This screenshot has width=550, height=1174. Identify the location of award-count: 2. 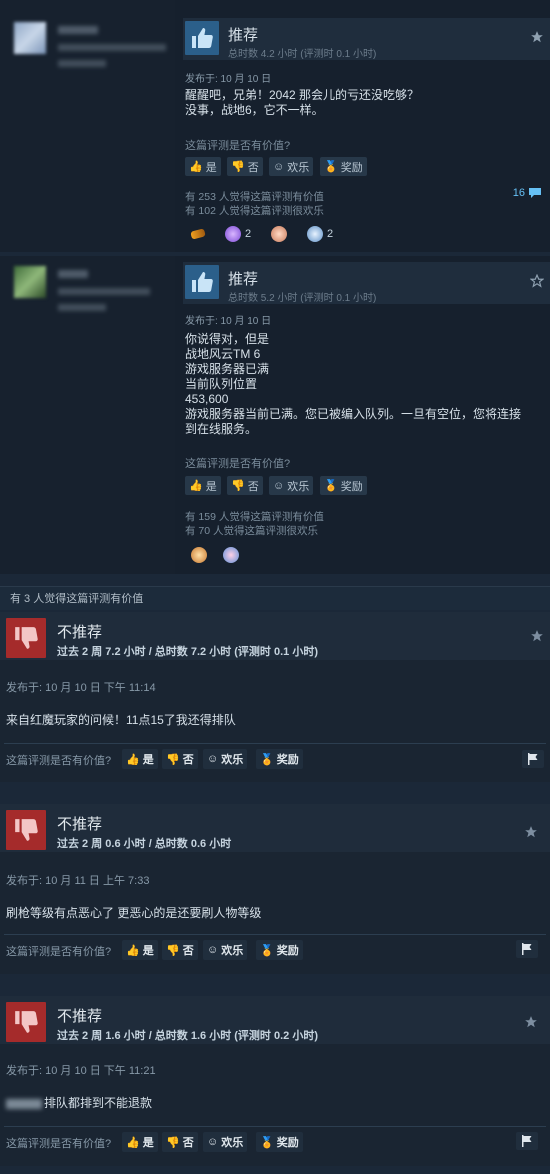
(248, 234).